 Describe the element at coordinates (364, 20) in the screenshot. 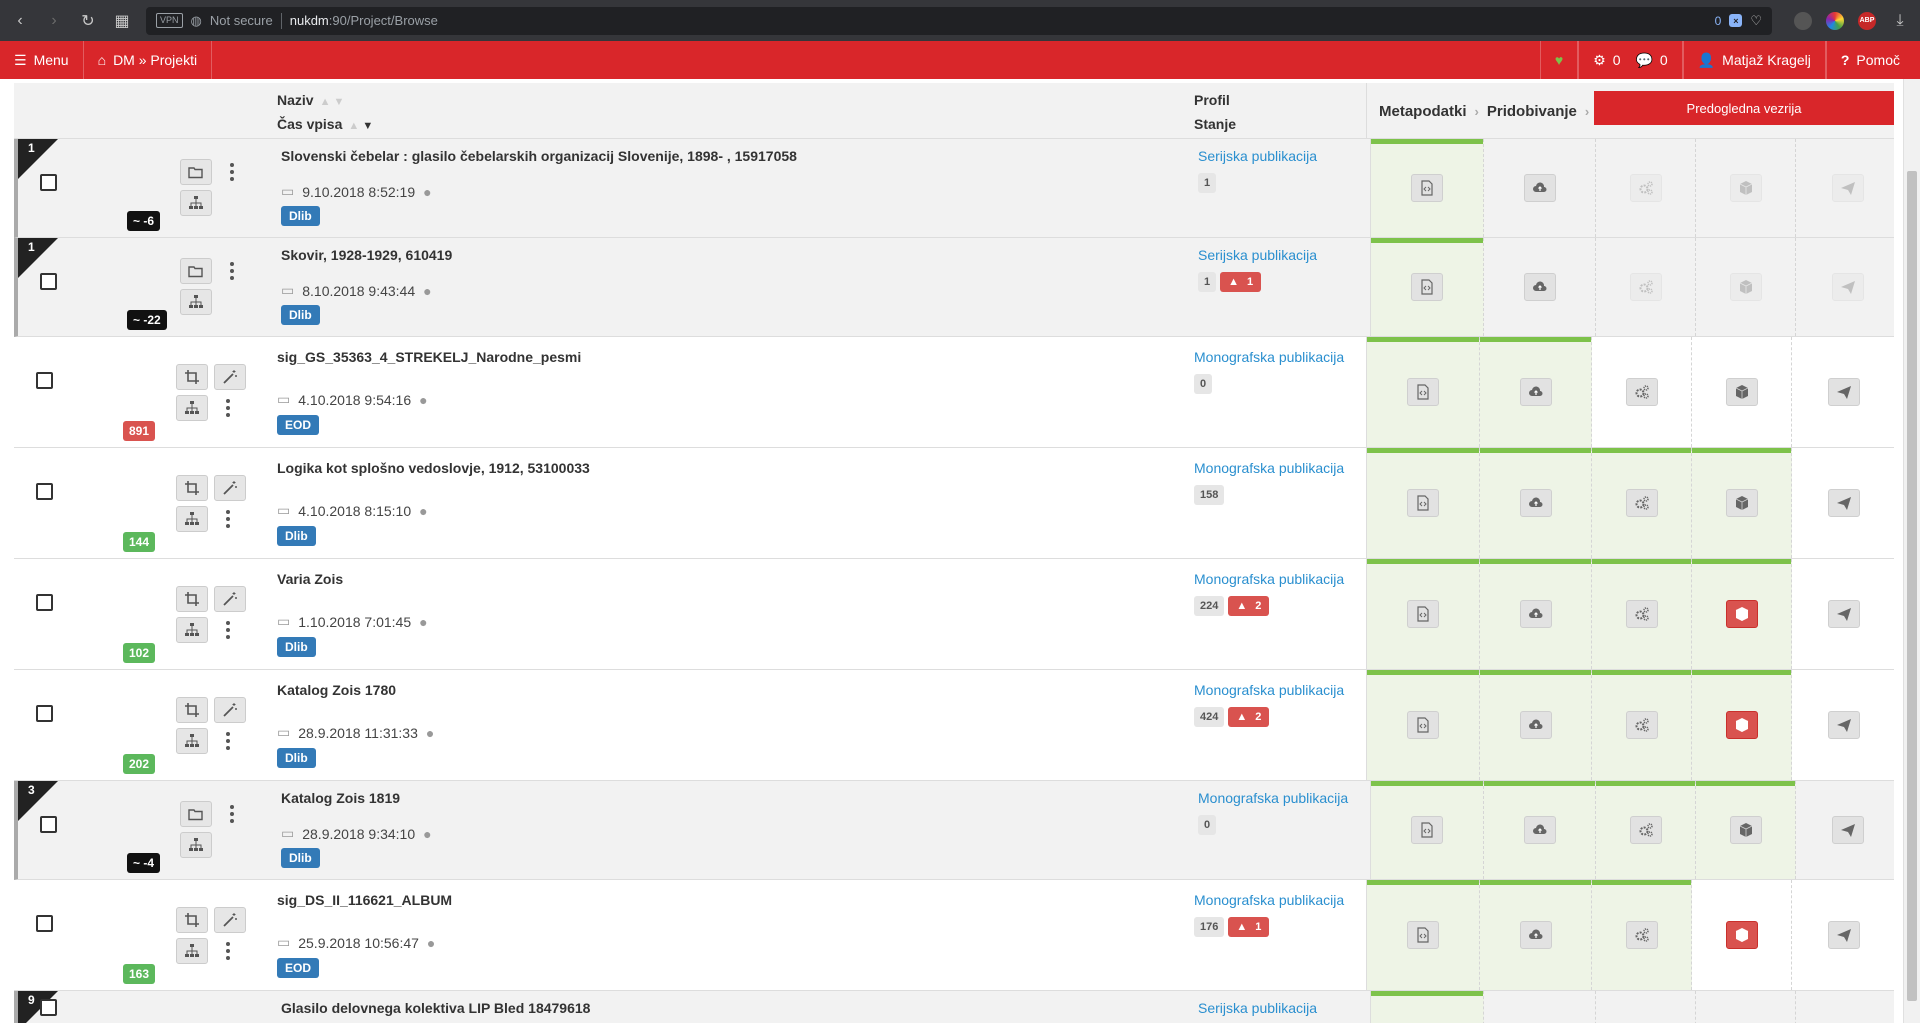

I see `url-text: nukdm:90/Project/Browse` at that location.